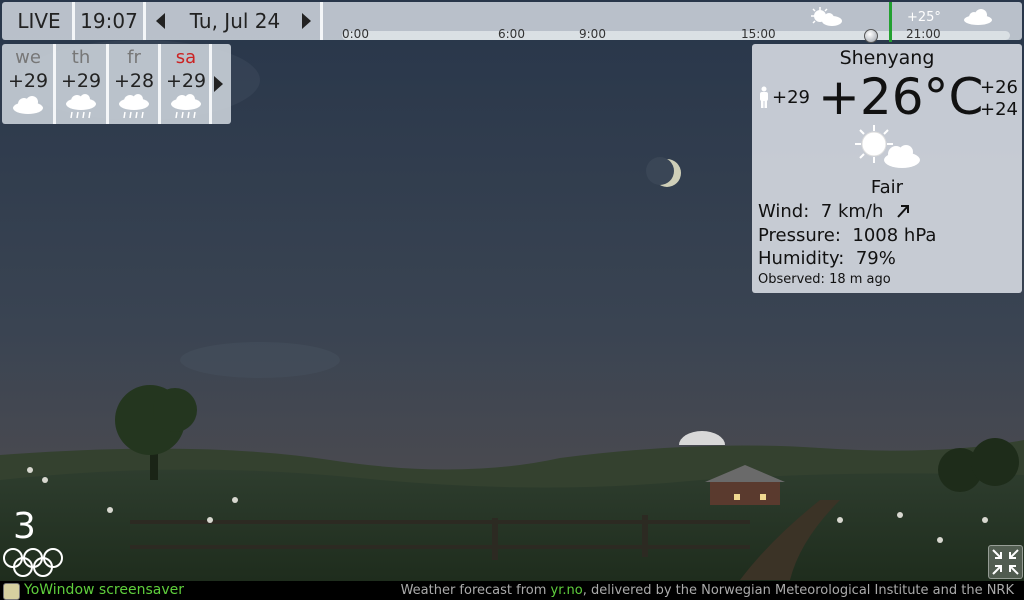  What do you see at coordinates (592, 34) in the screenshot?
I see `timeline-tick: 9:00` at bounding box center [592, 34].